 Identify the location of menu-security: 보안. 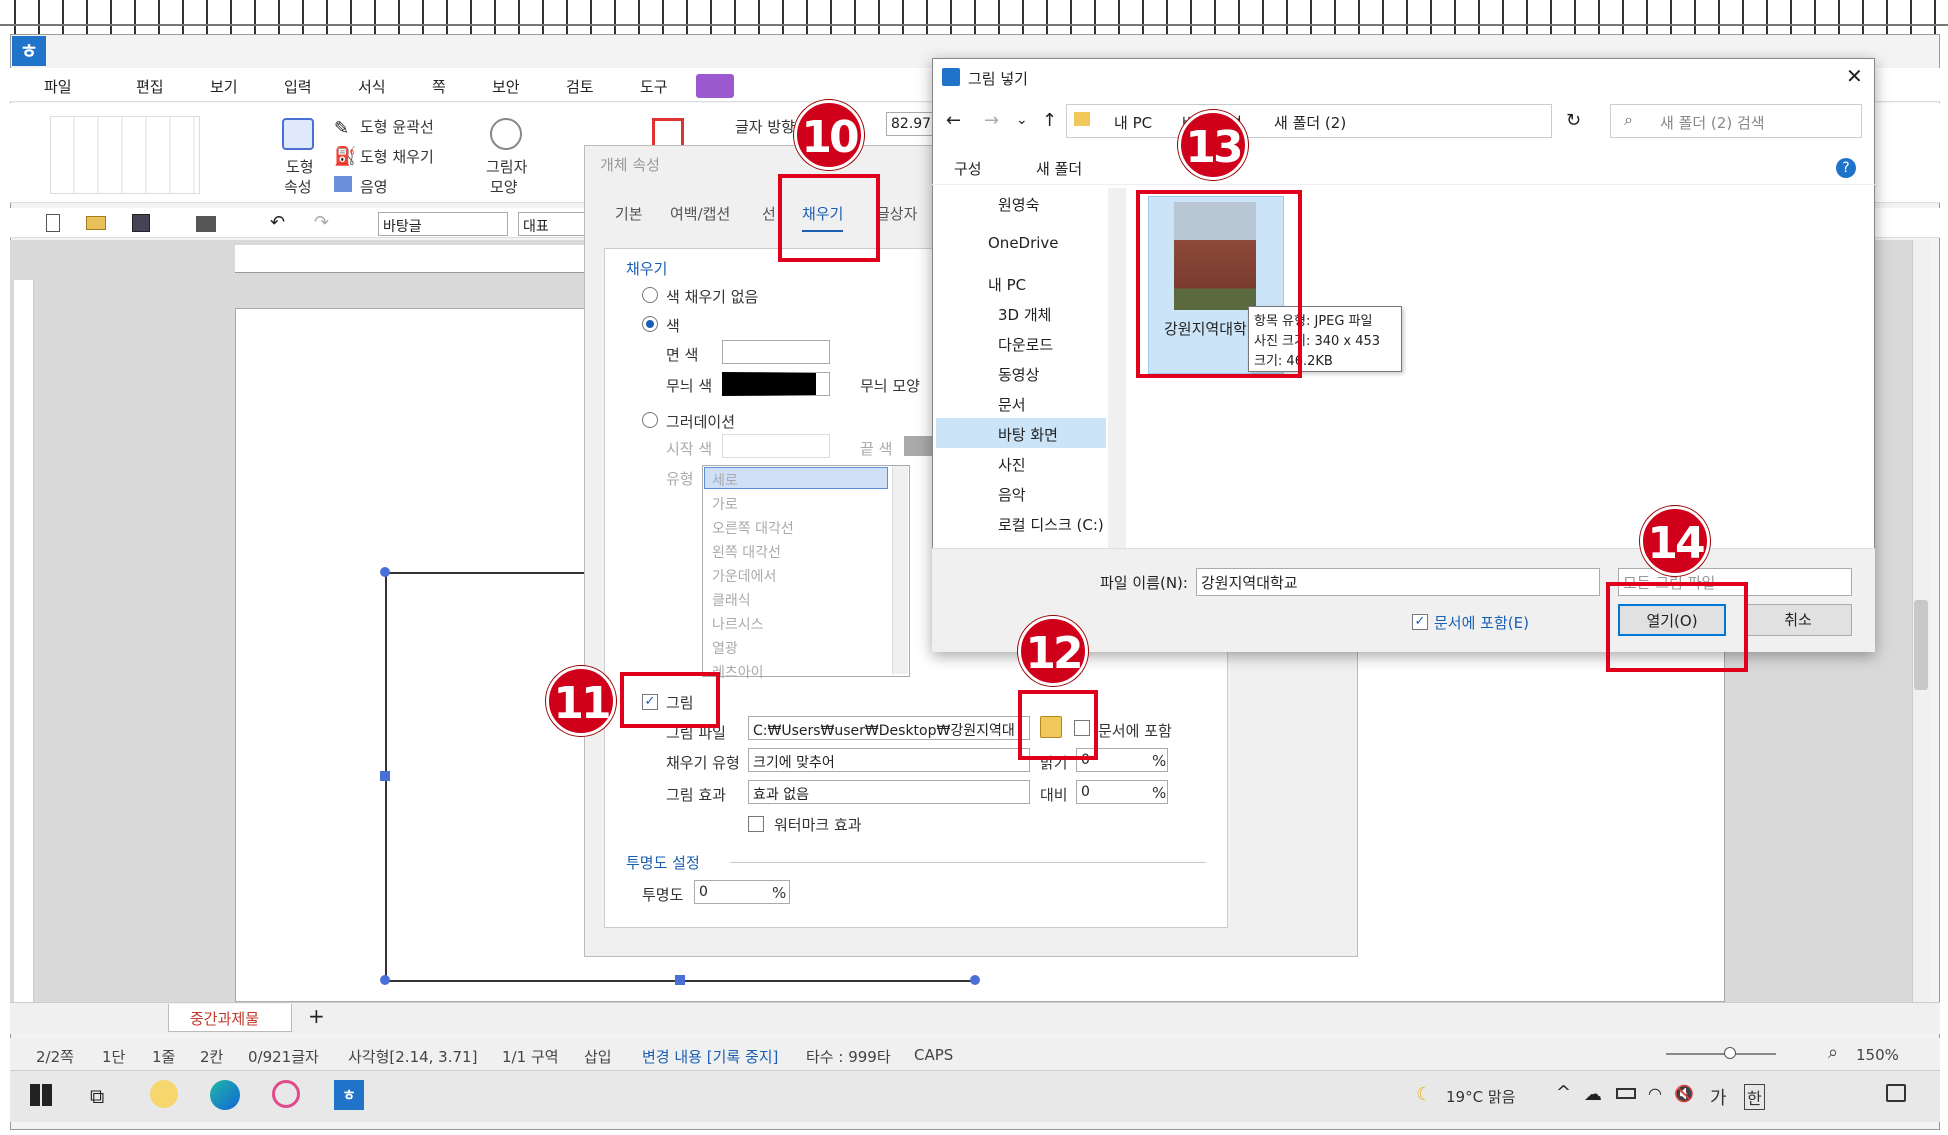
(506, 86).